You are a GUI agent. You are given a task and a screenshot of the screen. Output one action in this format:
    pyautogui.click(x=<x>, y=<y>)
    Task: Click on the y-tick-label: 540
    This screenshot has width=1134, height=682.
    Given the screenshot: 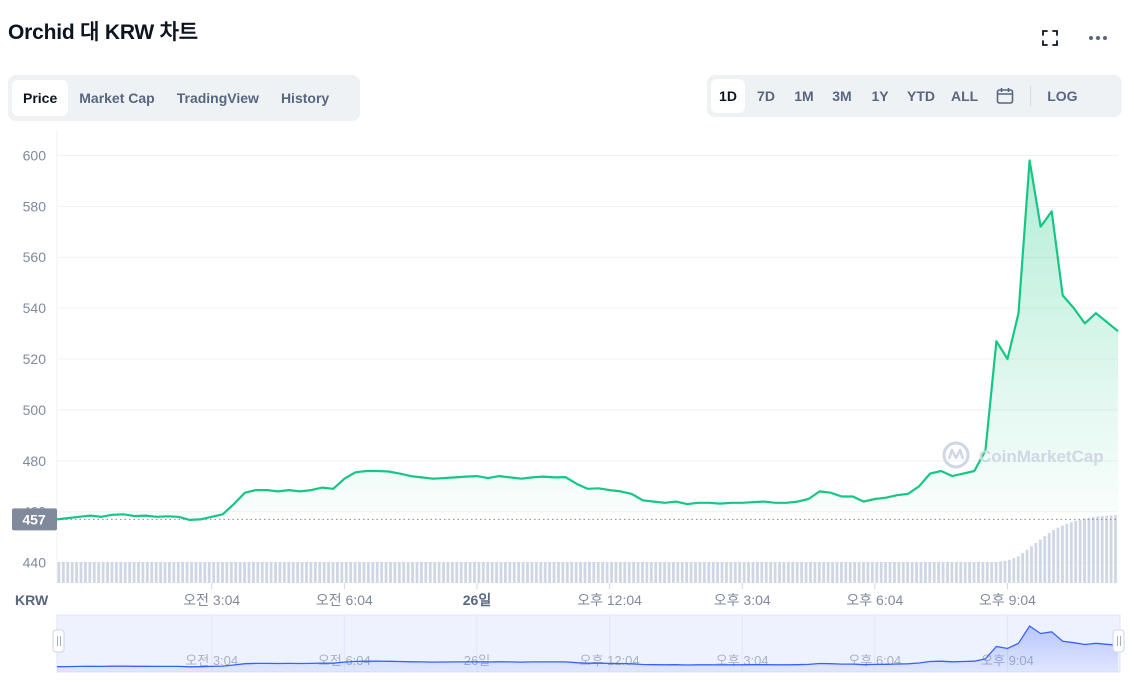 What is the action you would take?
    pyautogui.click(x=35, y=308)
    